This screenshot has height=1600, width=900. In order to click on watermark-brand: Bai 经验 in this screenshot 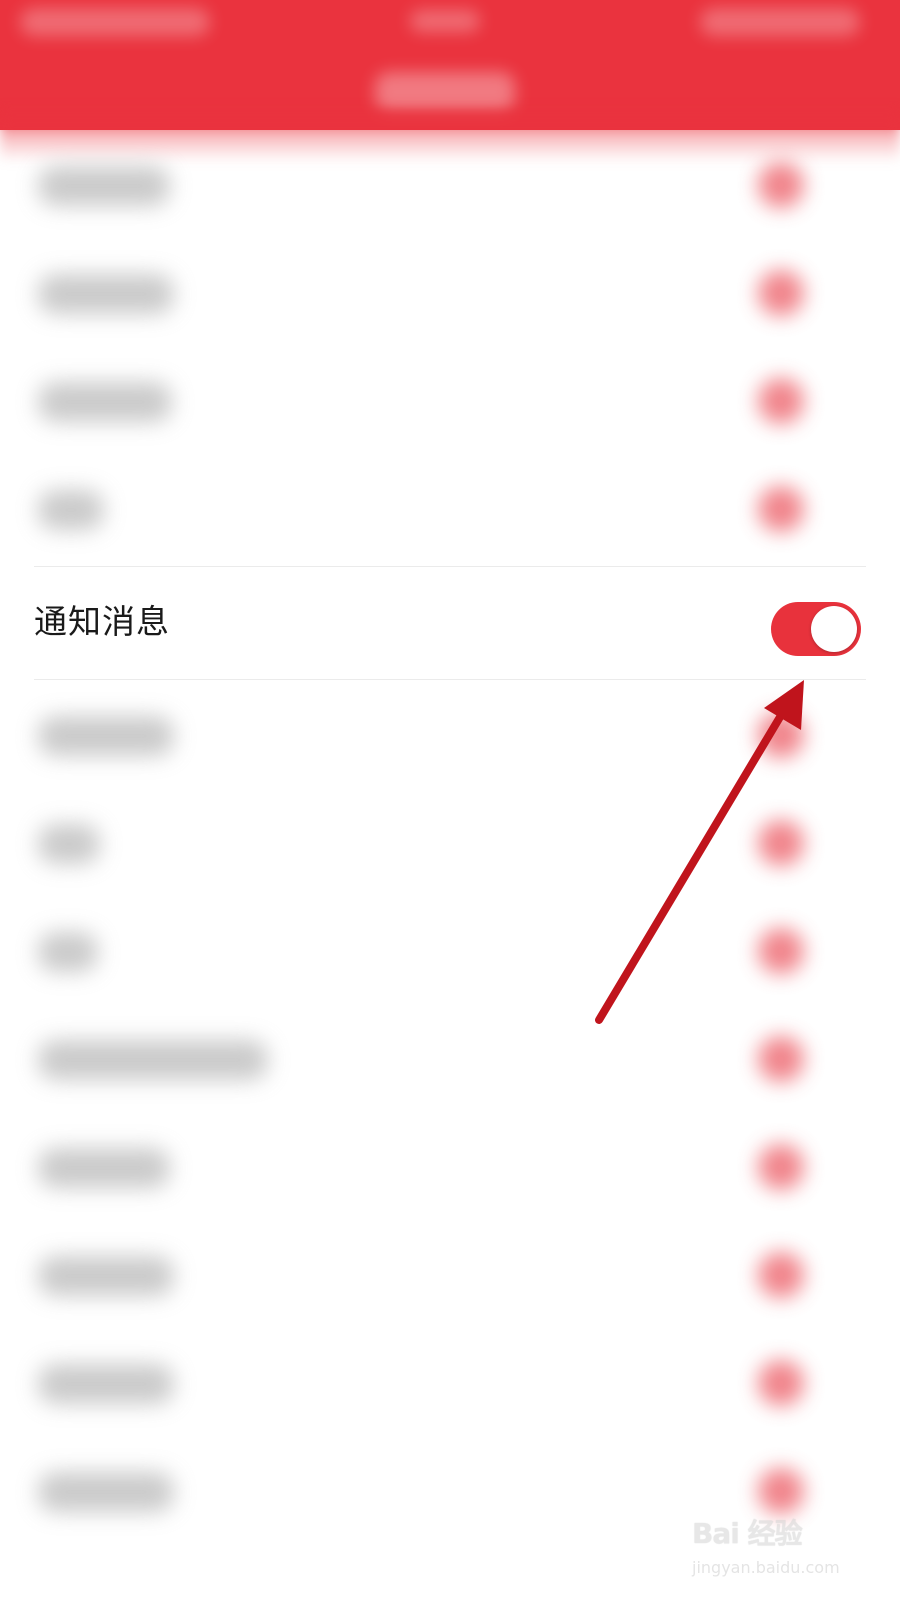, I will do `click(747, 1533)`.